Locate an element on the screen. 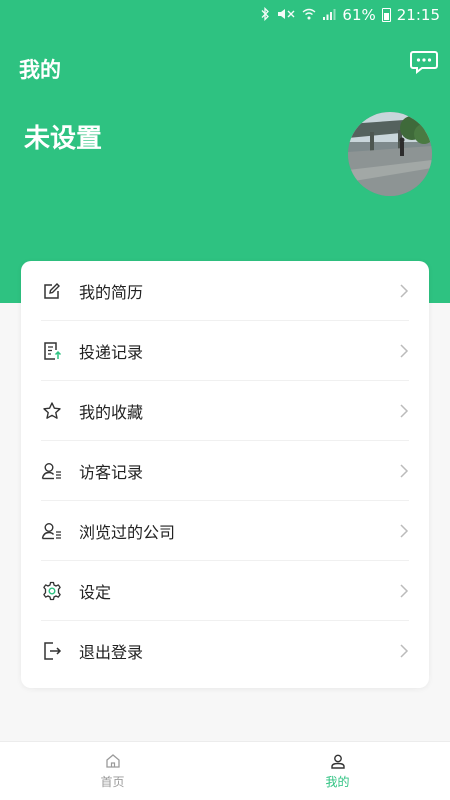 The height and width of the screenshot is (800, 450). star-icon is located at coordinates (52, 411).